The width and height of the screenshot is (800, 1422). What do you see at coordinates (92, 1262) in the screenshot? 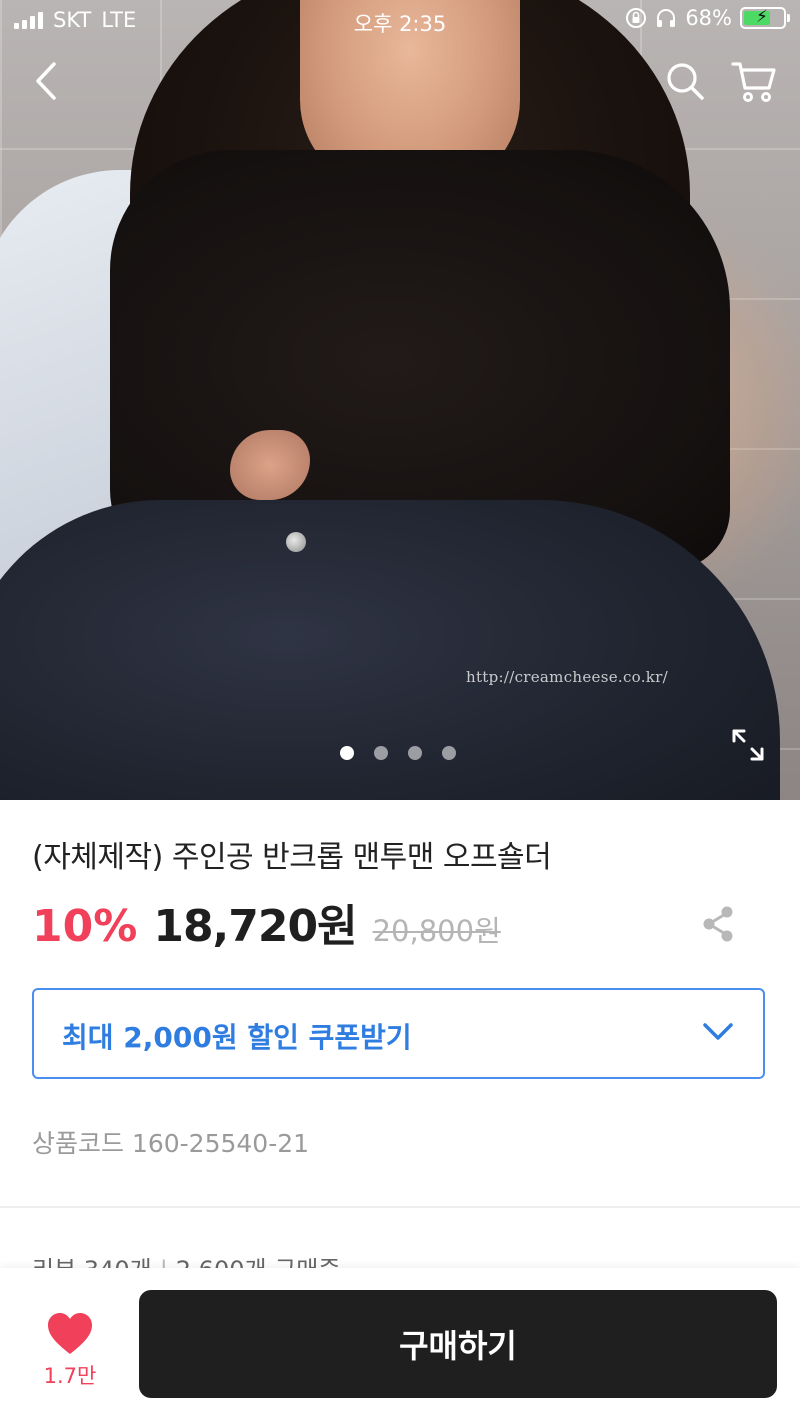
I see `review-count: 리뷰 340개` at bounding box center [92, 1262].